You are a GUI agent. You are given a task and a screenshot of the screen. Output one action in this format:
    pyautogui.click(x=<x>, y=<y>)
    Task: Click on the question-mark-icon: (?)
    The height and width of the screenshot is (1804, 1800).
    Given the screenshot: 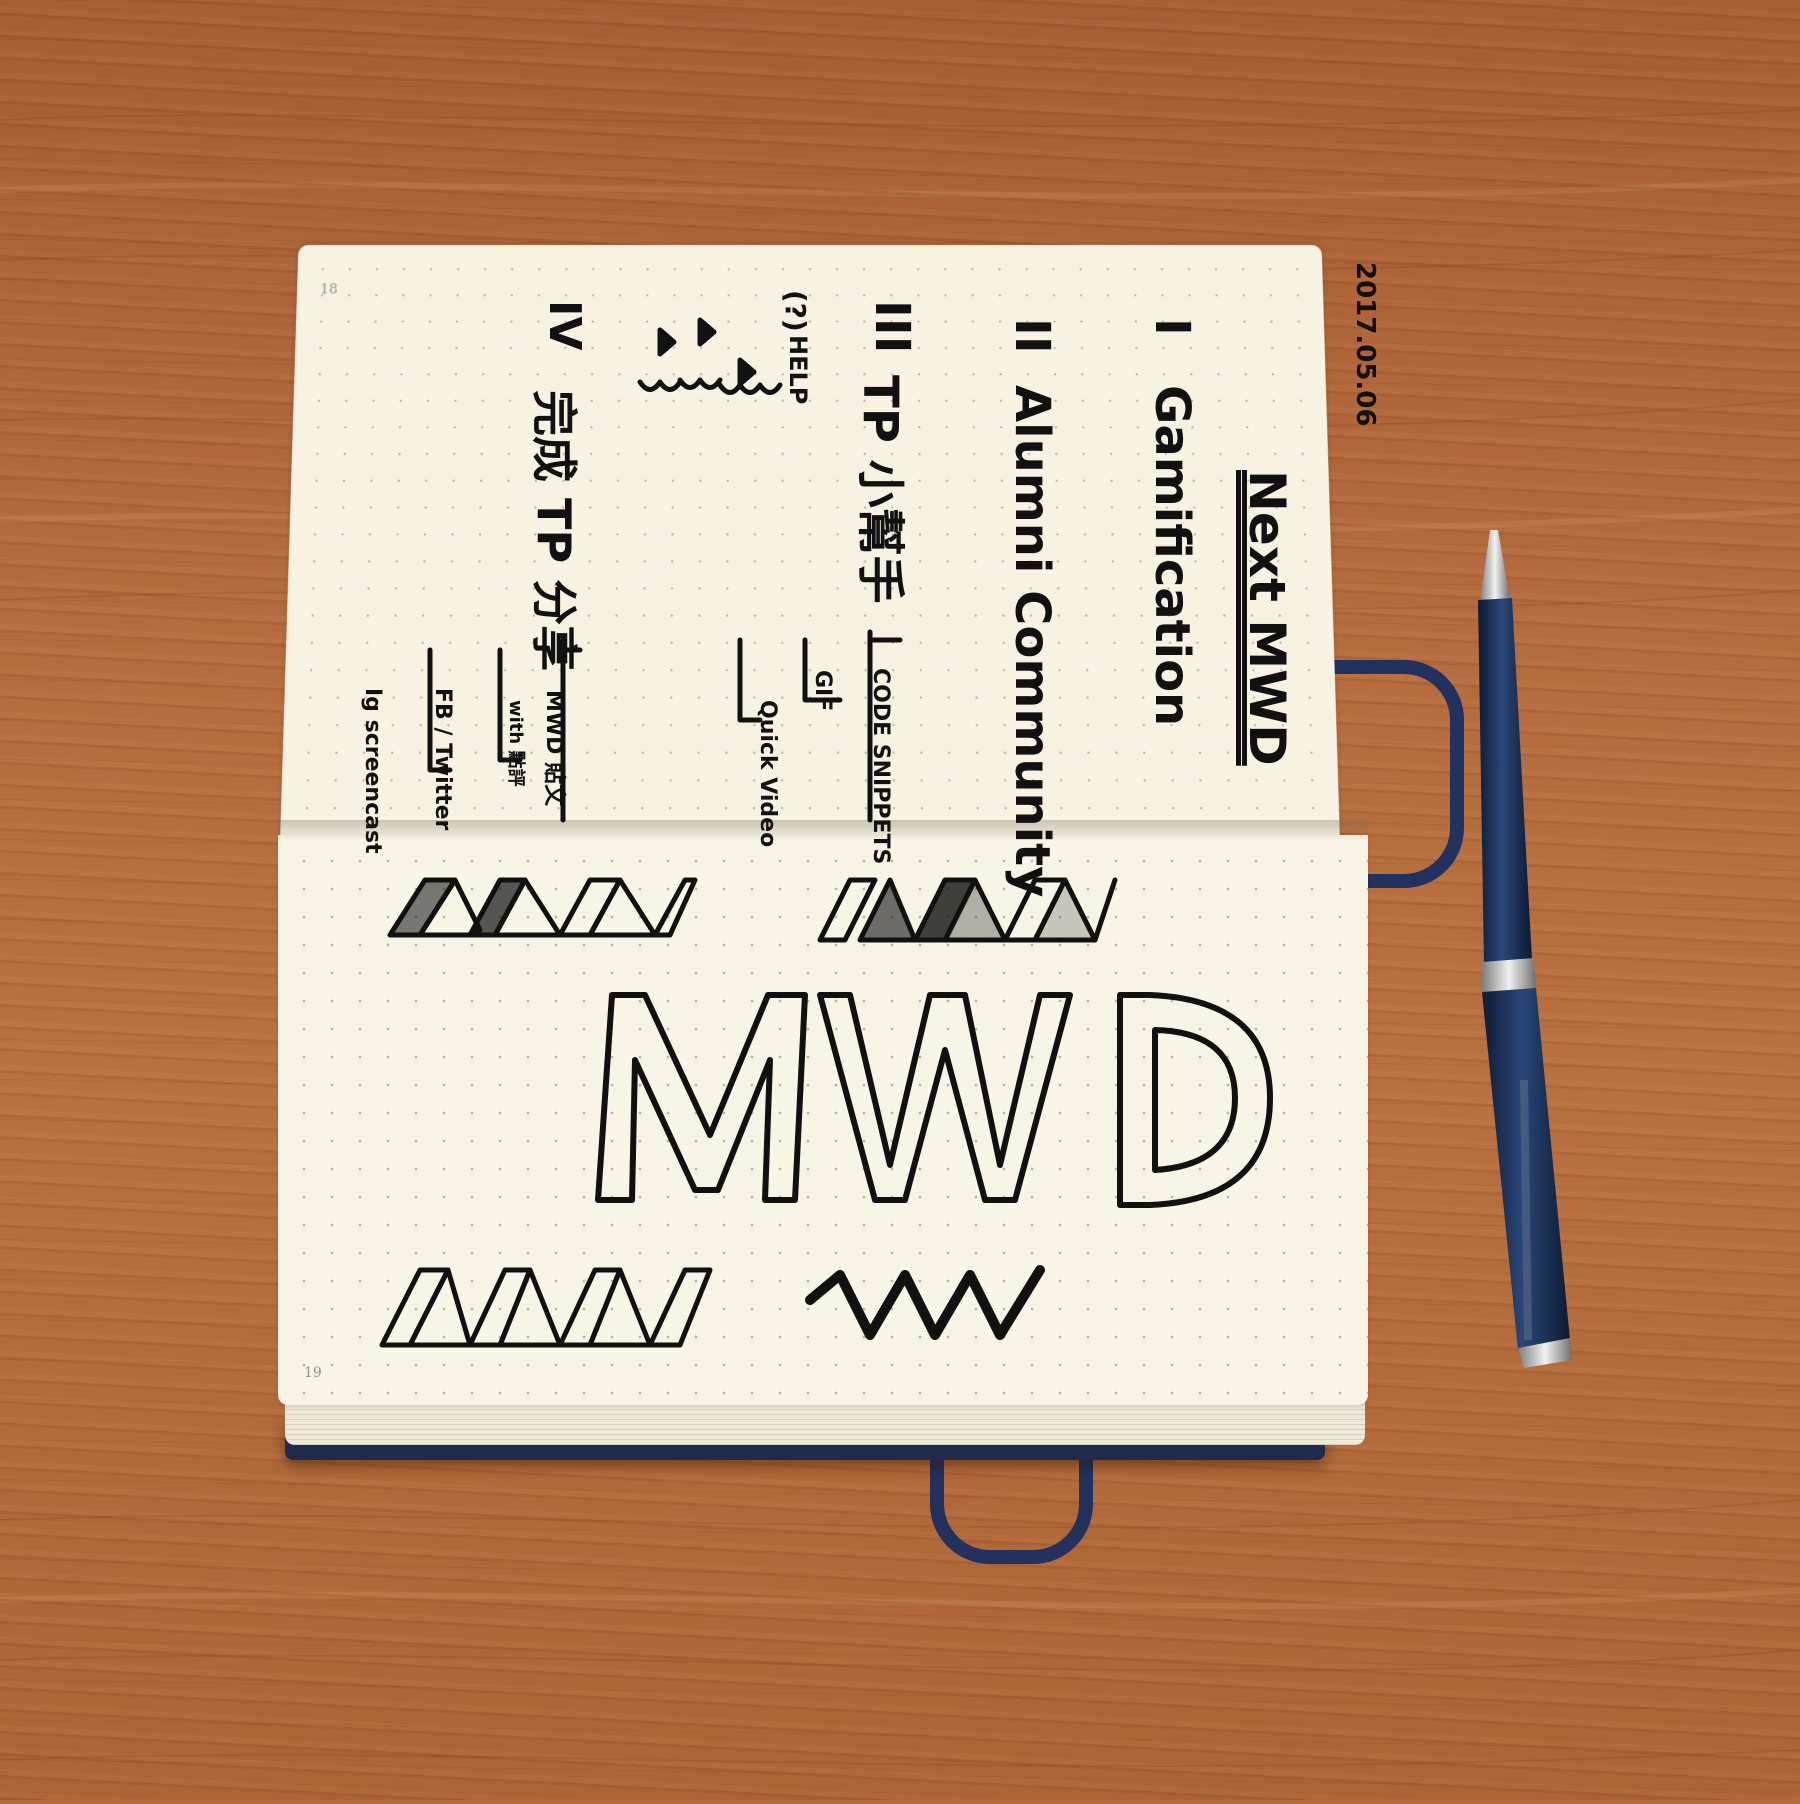 What is the action you would take?
    pyautogui.click(x=795, y=311)
    